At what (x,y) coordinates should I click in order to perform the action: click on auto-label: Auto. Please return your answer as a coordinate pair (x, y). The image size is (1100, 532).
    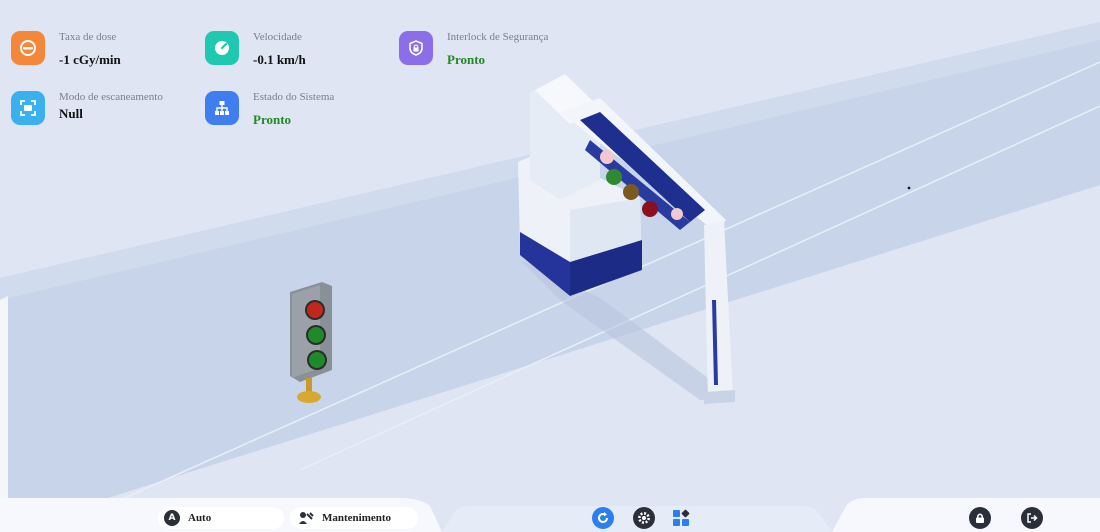
    Looking at the image, I should click on (200, 518).